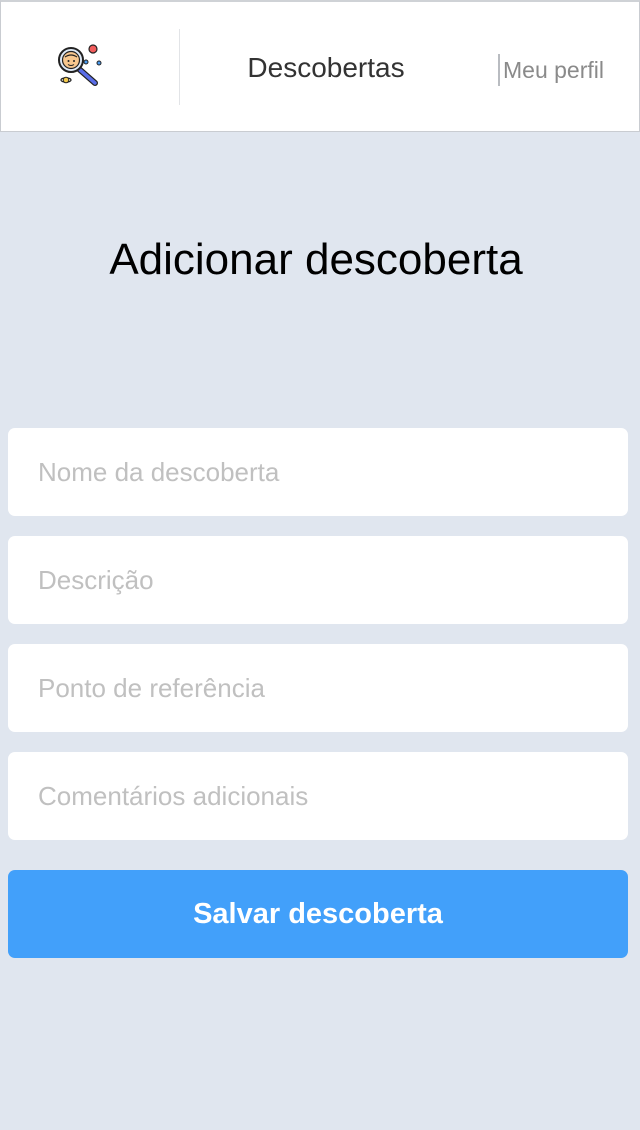  I want to click on save-discovery-button: Salvar descoberta, so click(318, 914).